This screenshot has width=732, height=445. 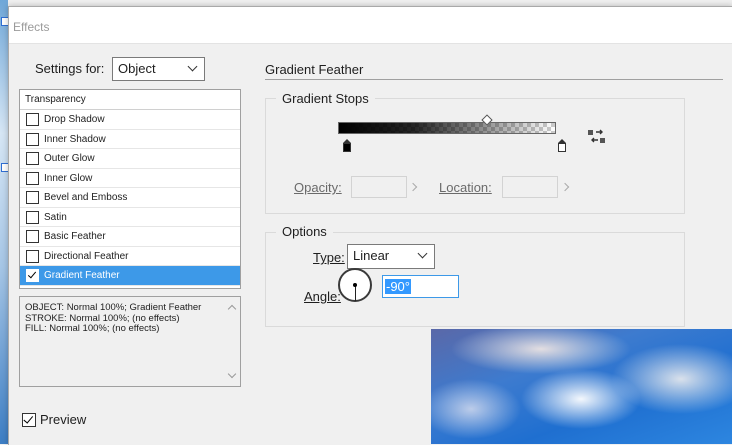 What do you see at coordinates (597, 139) in the screenshot?
I see `reverse-gradient-icon` at bounding box center [597, 139].